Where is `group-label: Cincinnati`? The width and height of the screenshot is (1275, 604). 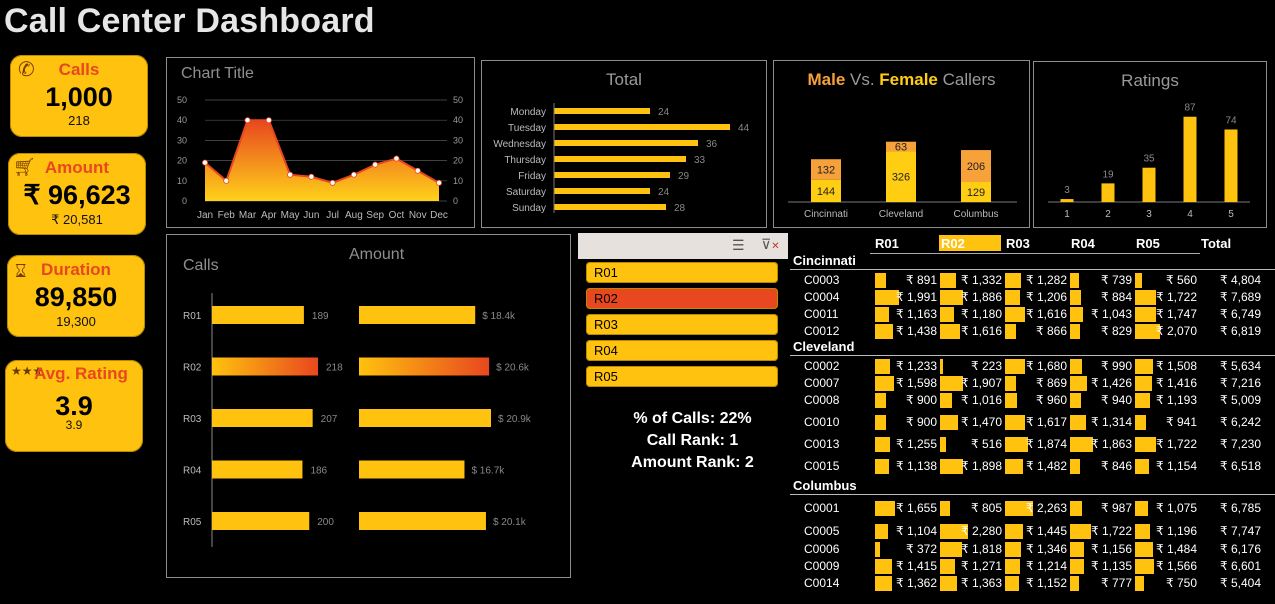 group-label: Cincinnati is located at coordinates (824, 260).